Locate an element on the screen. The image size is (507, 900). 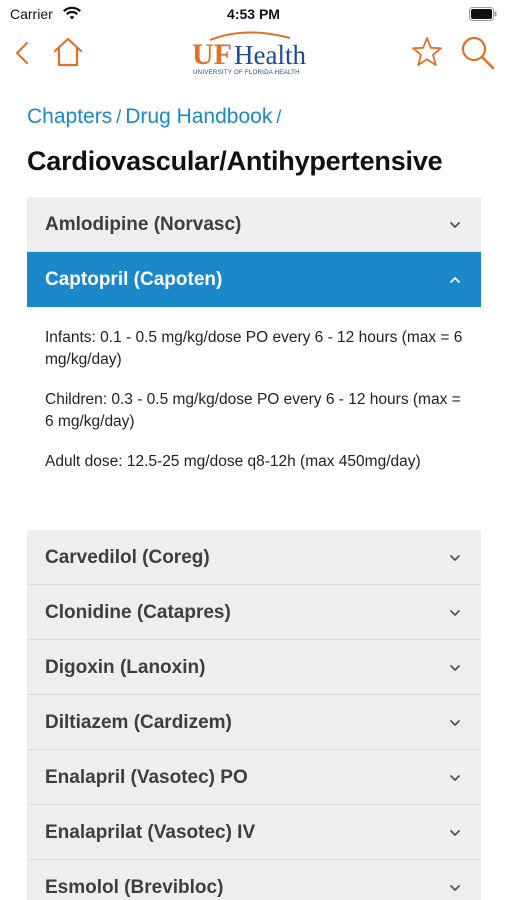
drug-label: Esmolol (Brevibloc) is located at coordinates (134, 887).